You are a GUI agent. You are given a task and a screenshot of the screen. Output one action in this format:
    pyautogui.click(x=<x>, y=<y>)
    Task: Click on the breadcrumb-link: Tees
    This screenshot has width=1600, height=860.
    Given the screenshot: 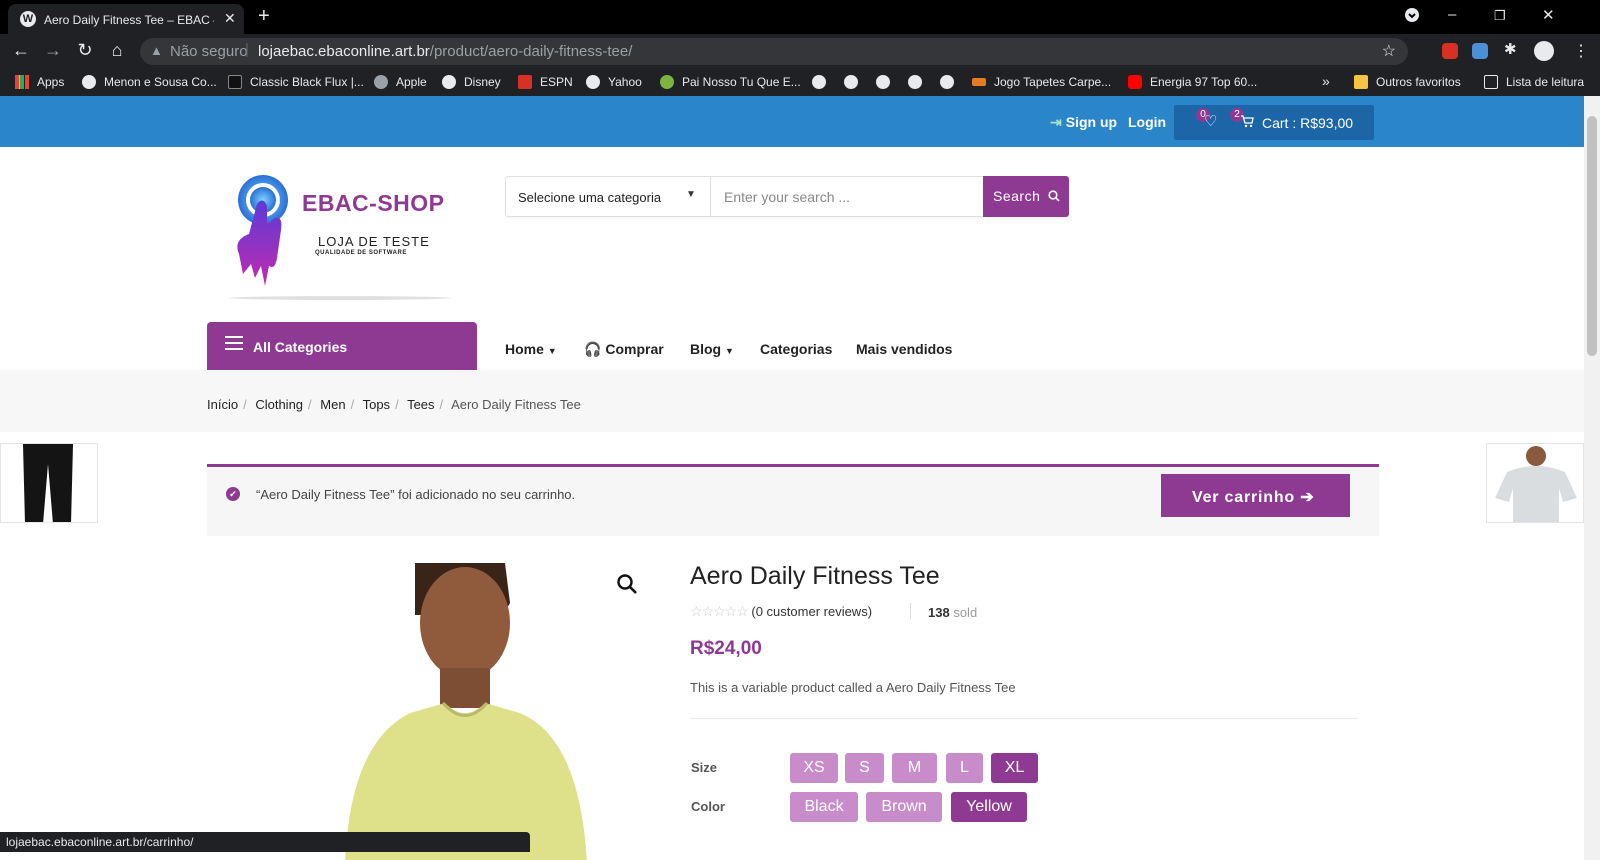 What is the action you would take?
    pyautogui.click(x=420, y=404)
    